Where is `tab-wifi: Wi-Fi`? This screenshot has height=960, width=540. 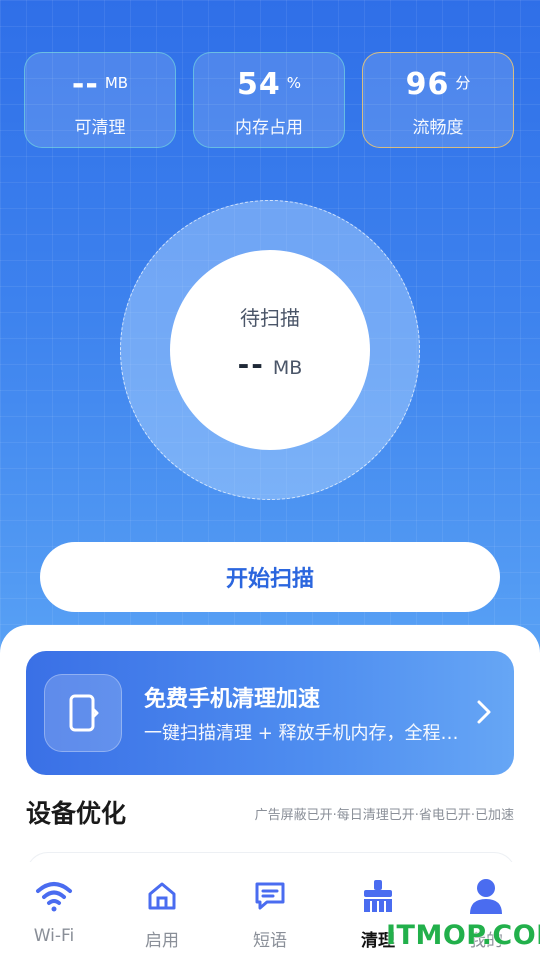
tab-wifi: Wi-Fi is located at coordinates (54, 911).